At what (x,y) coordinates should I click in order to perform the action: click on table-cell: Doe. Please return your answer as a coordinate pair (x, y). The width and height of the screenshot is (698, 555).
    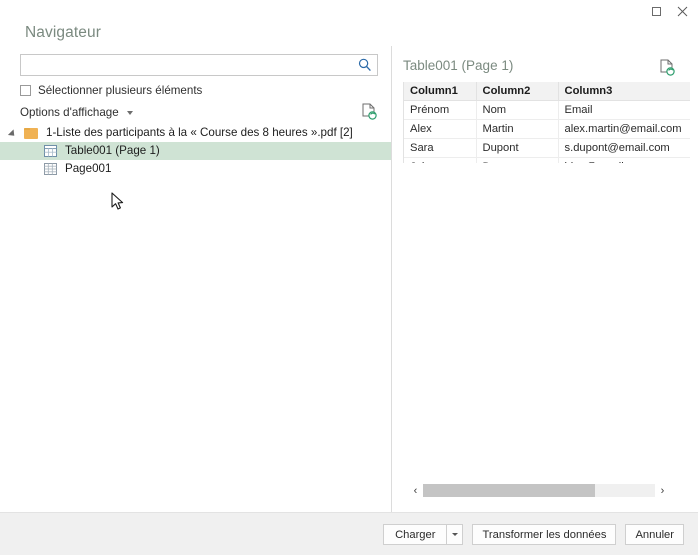
    Looking at the image, I should click on (517, 160).